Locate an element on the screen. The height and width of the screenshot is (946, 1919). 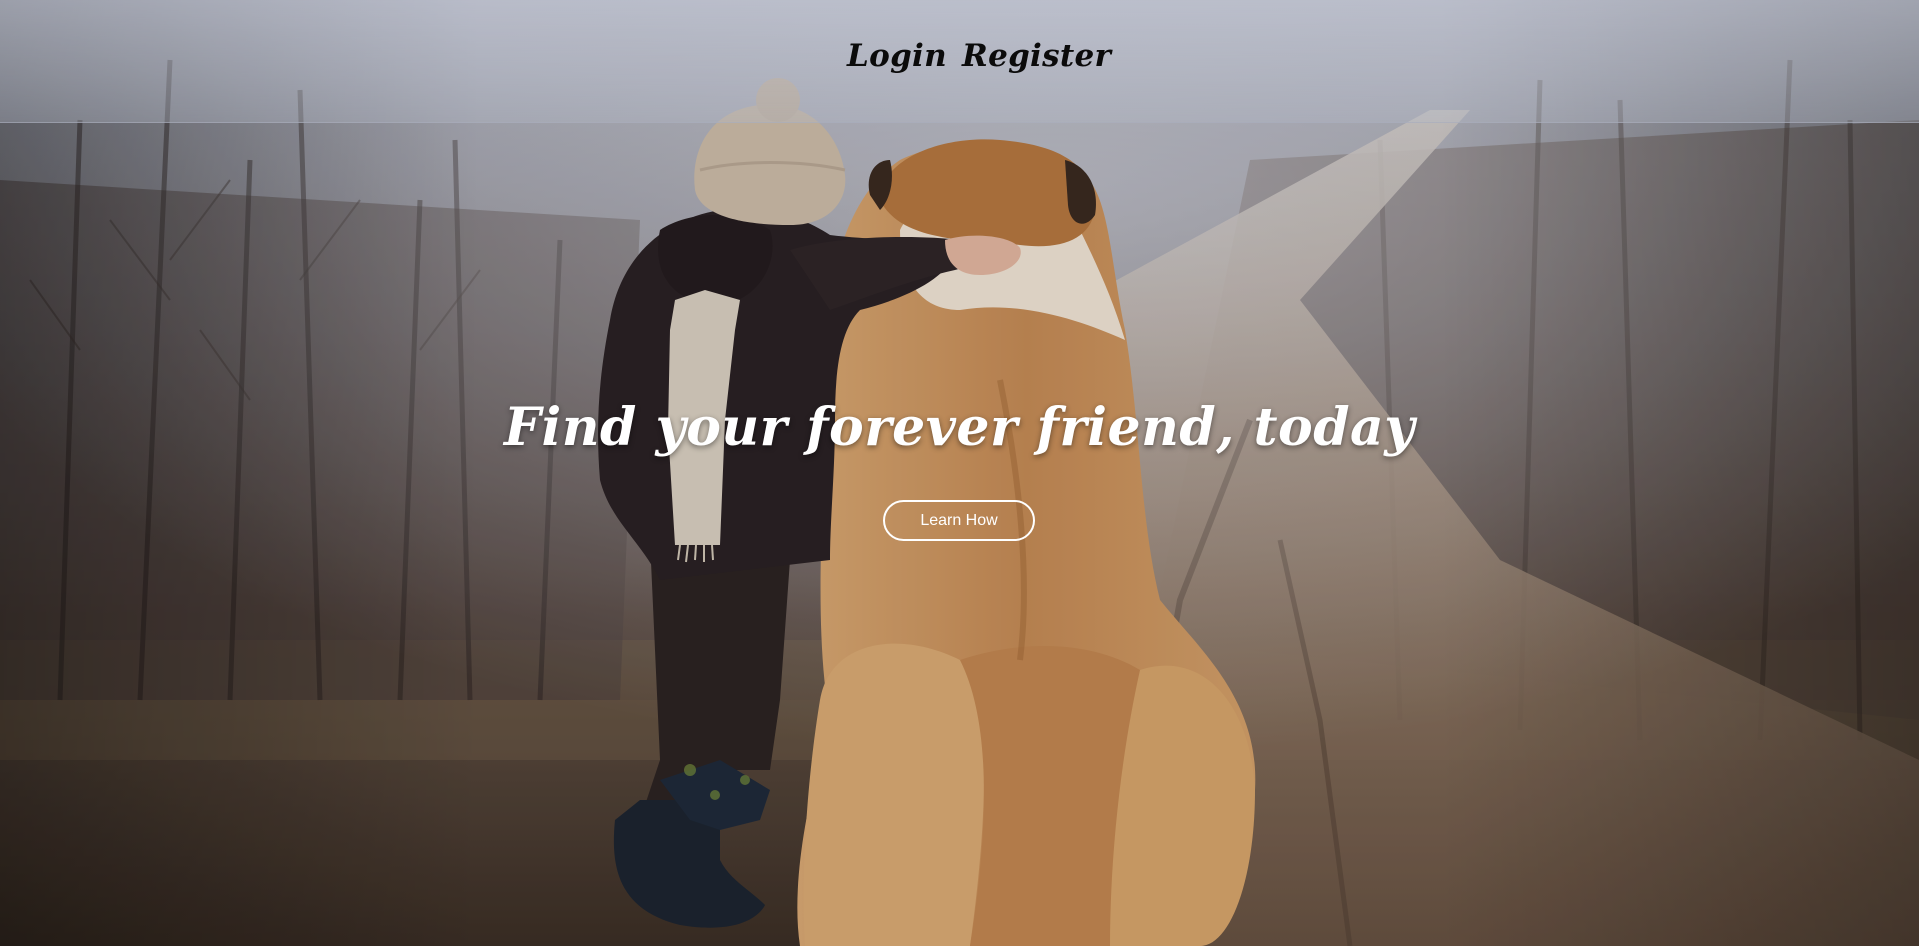
login-link: Login is located at coordinates (897, 56).